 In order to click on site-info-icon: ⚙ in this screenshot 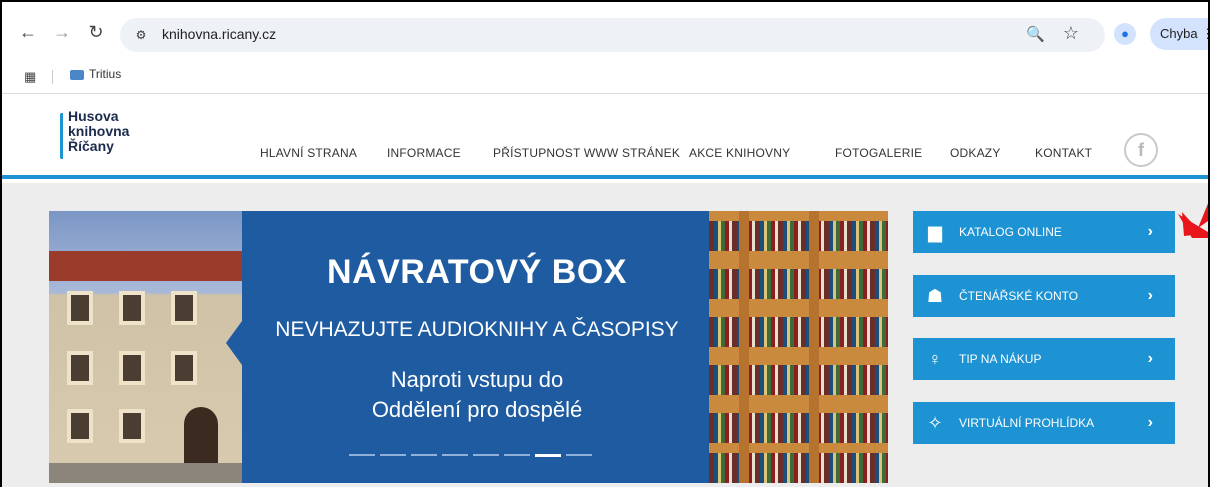, I will do `click(141, 35)`.